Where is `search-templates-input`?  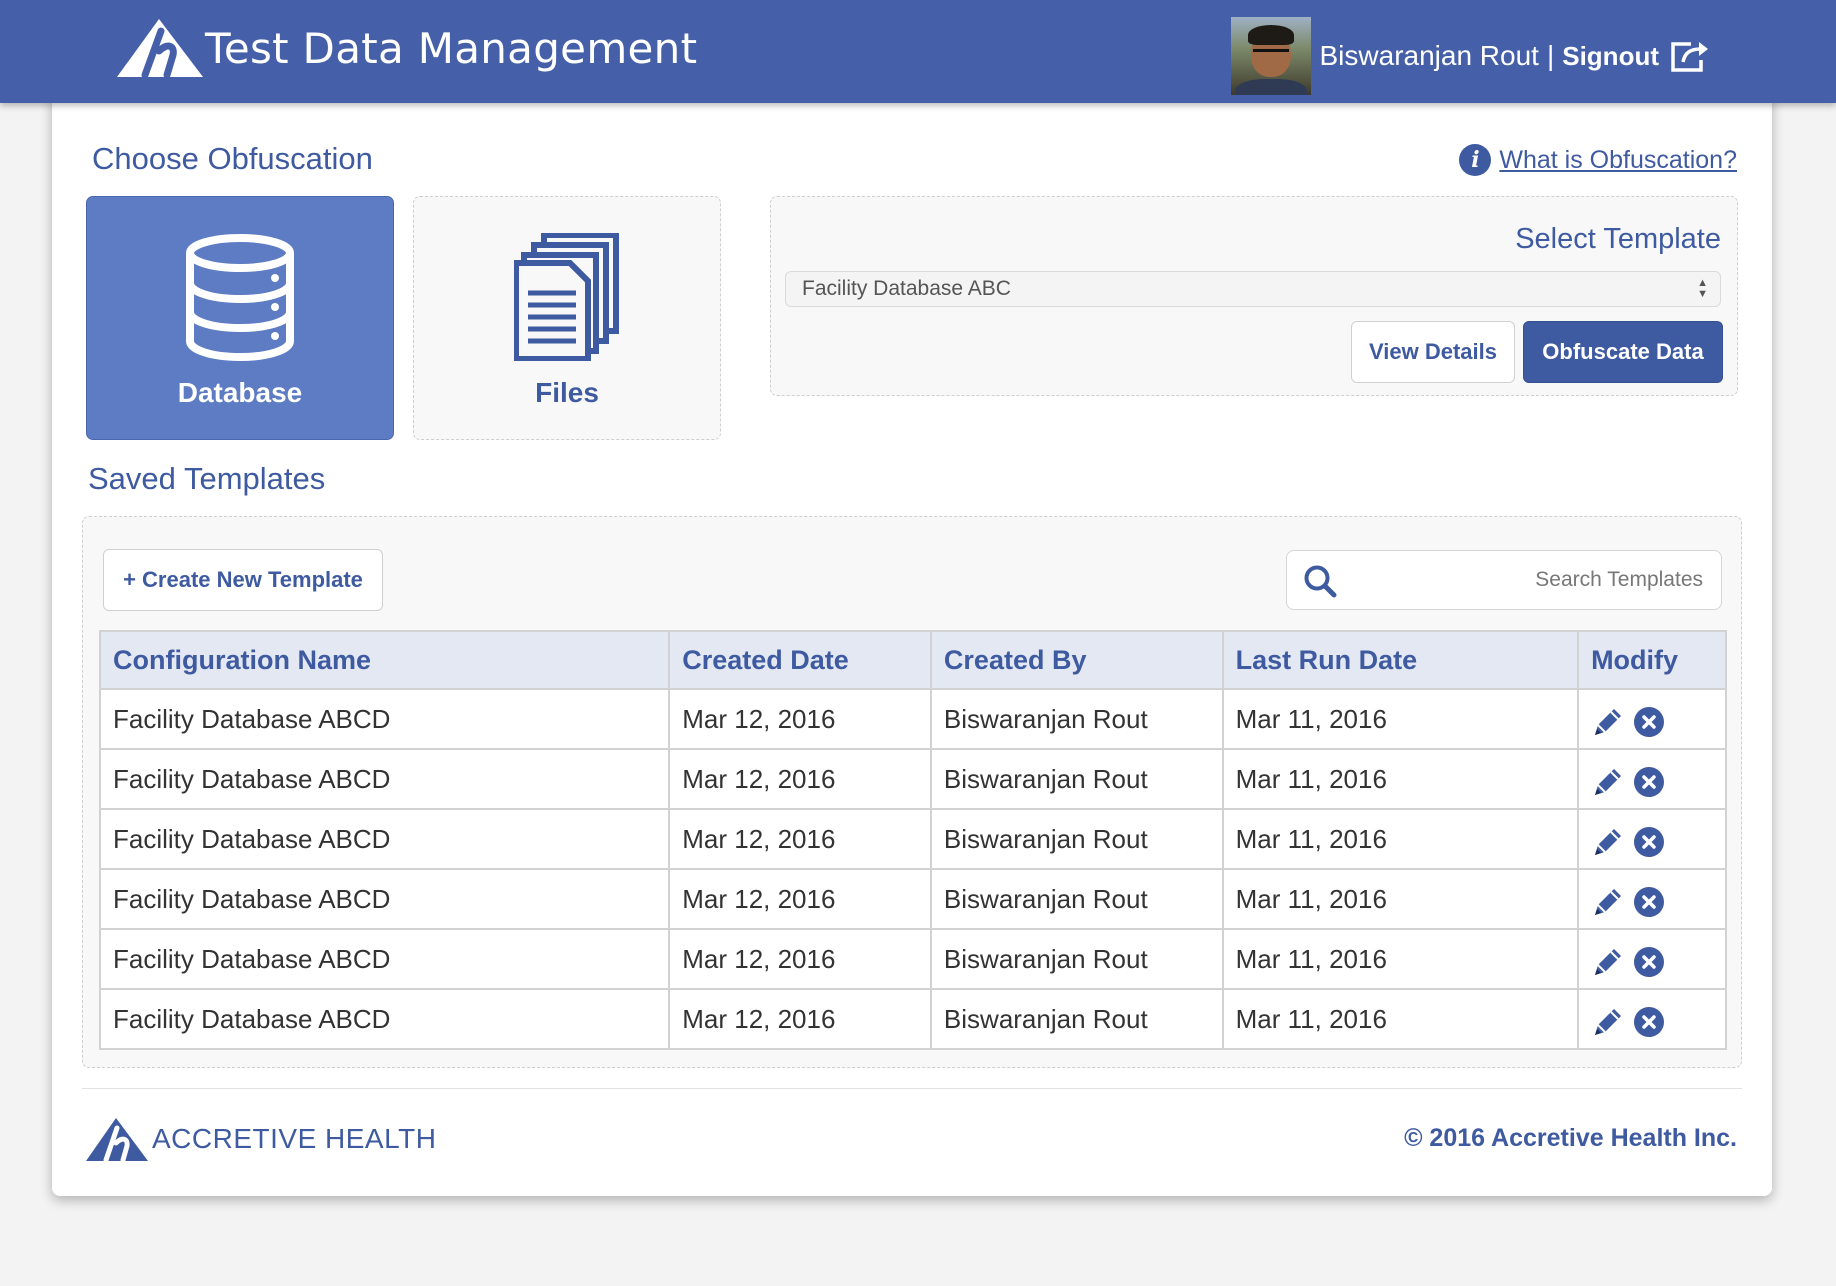
search-templates-input is located at coordinates (1525, 580).